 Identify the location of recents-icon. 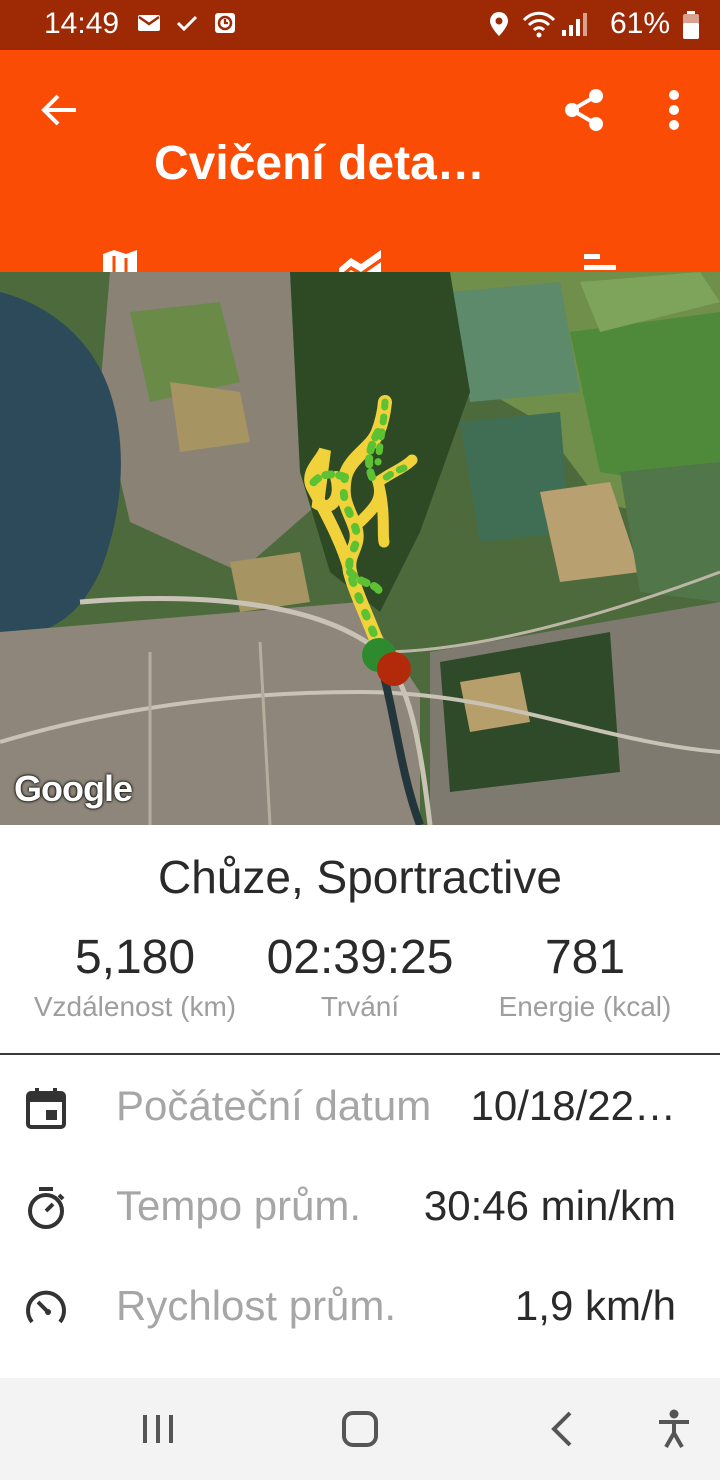
(158, 1429).